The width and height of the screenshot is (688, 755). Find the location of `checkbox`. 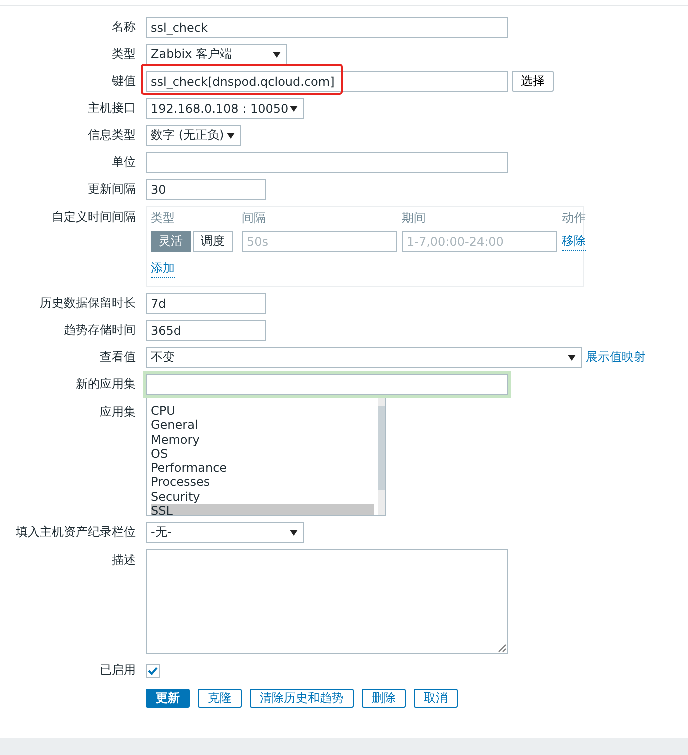

checkbox is located at coordinates (153, 671).